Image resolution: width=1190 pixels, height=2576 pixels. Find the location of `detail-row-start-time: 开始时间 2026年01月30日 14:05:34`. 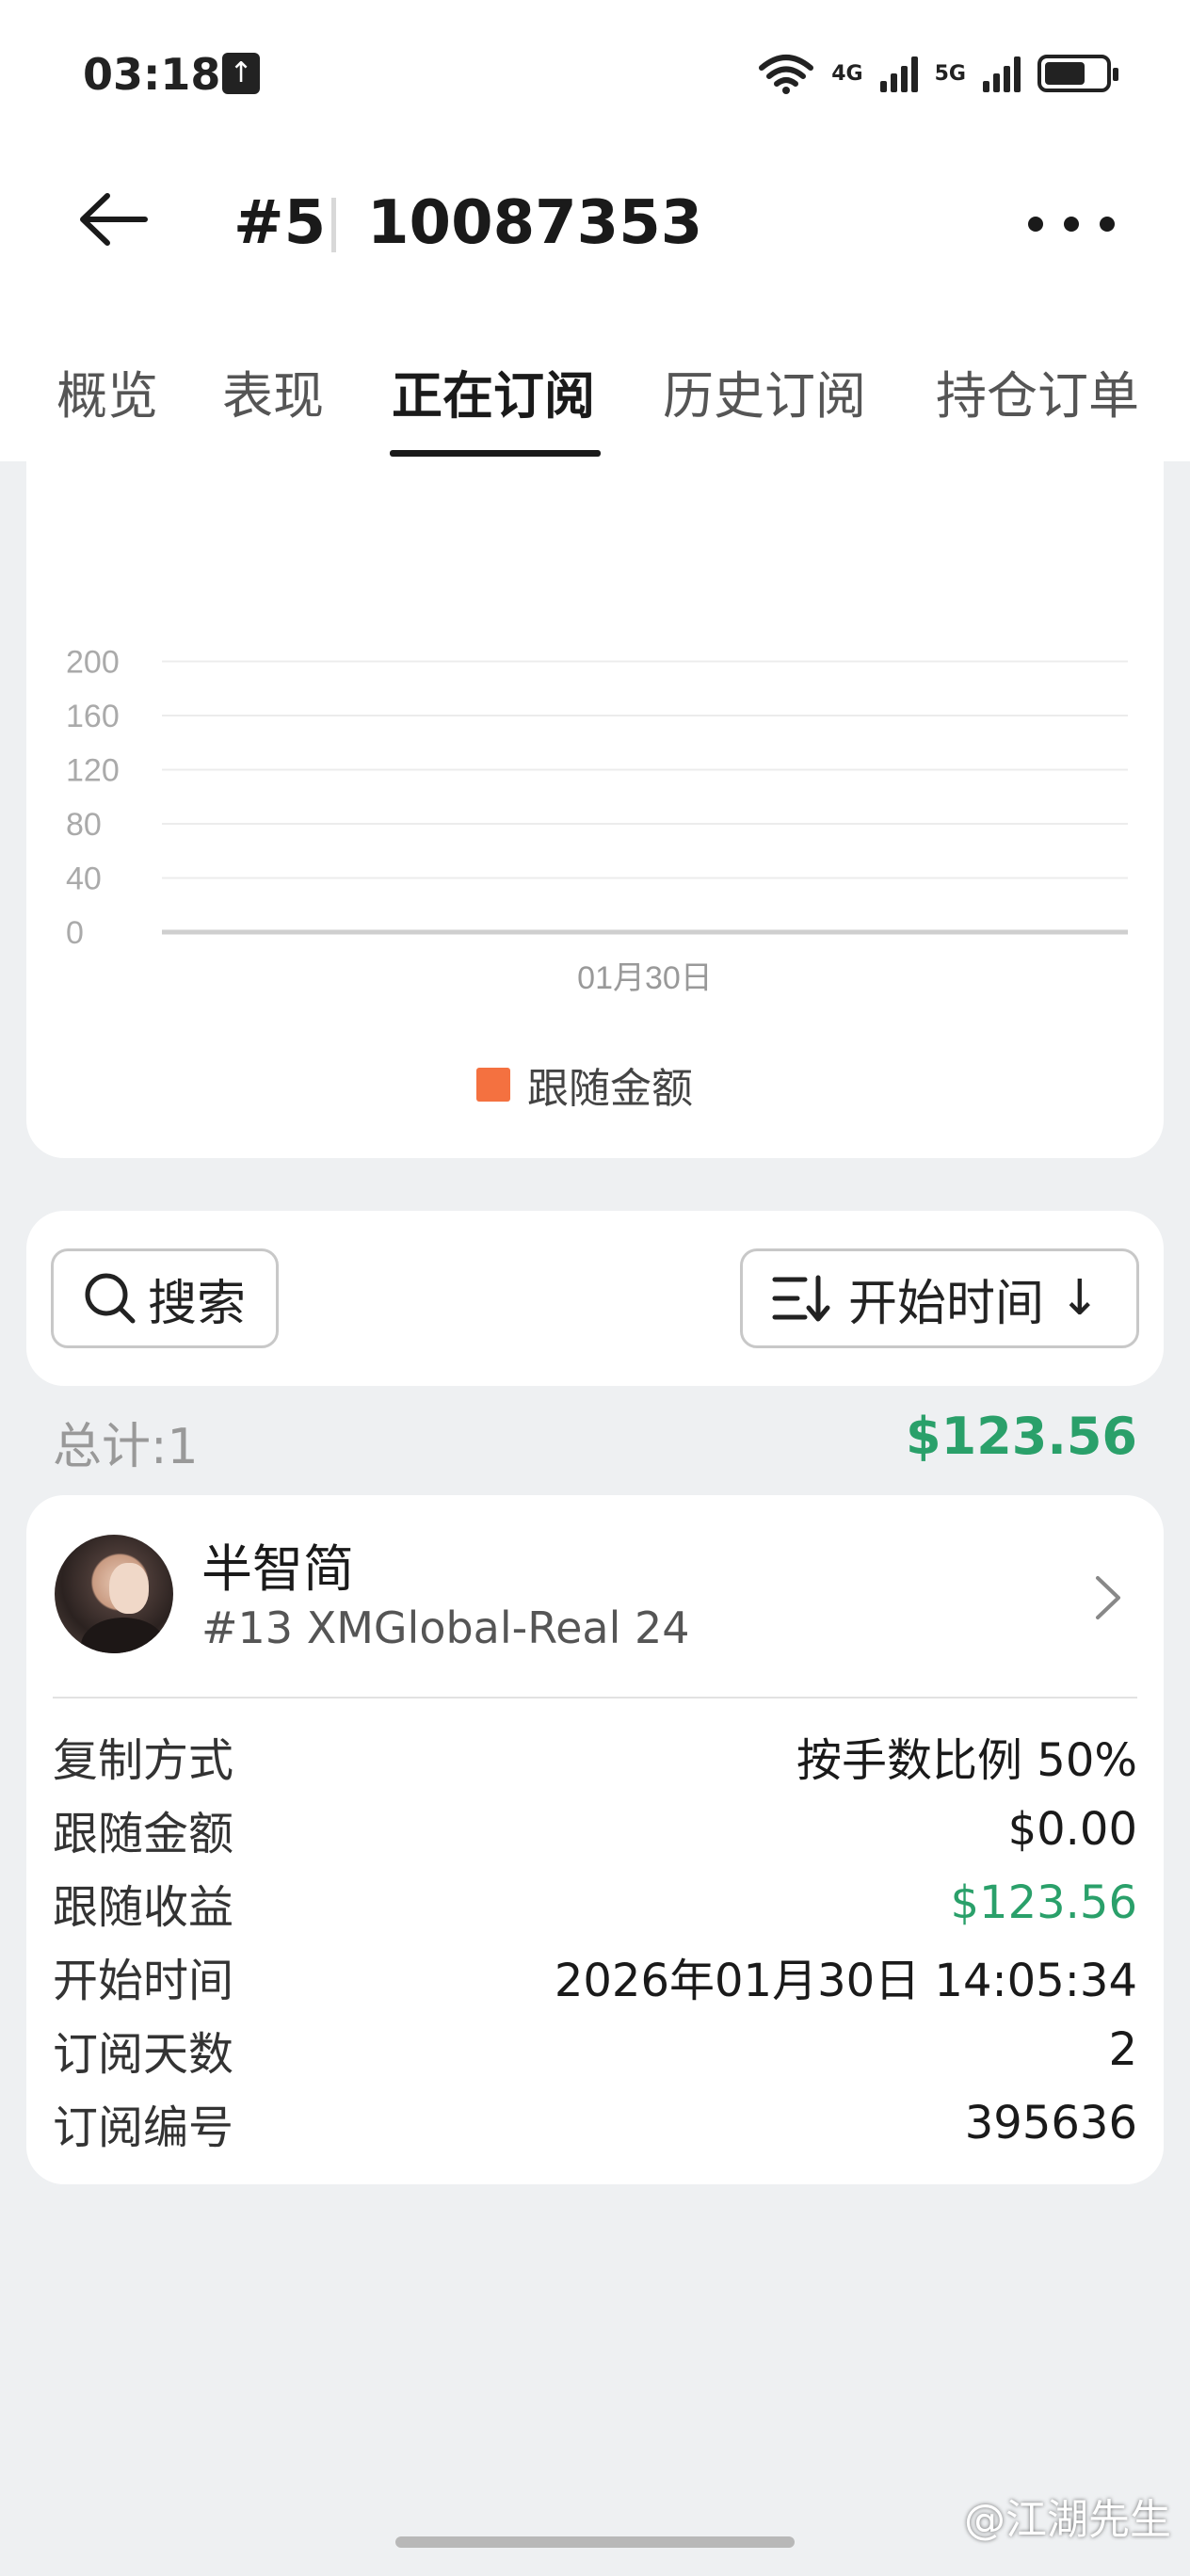

detail-row-start-time: 开始时间 2026年01月30日 14:05:34 is located at coordinates (595, 1976).